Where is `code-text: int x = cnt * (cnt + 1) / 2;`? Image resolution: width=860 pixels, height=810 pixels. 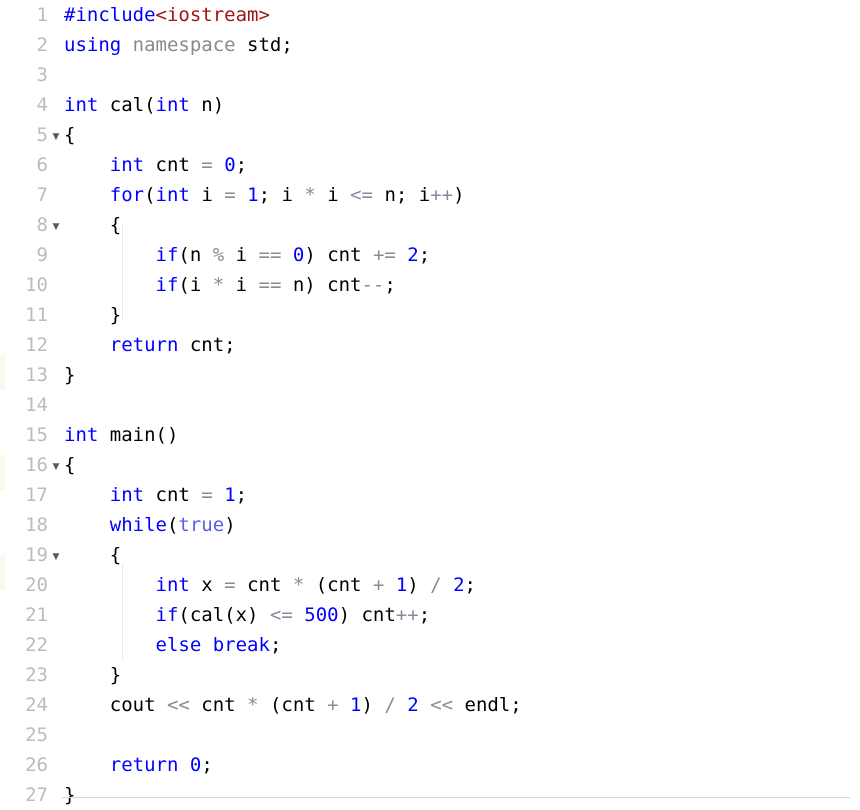
code-text: int x = cnt * (cnt + 1) / 2; is located at coordinates (270, 585).